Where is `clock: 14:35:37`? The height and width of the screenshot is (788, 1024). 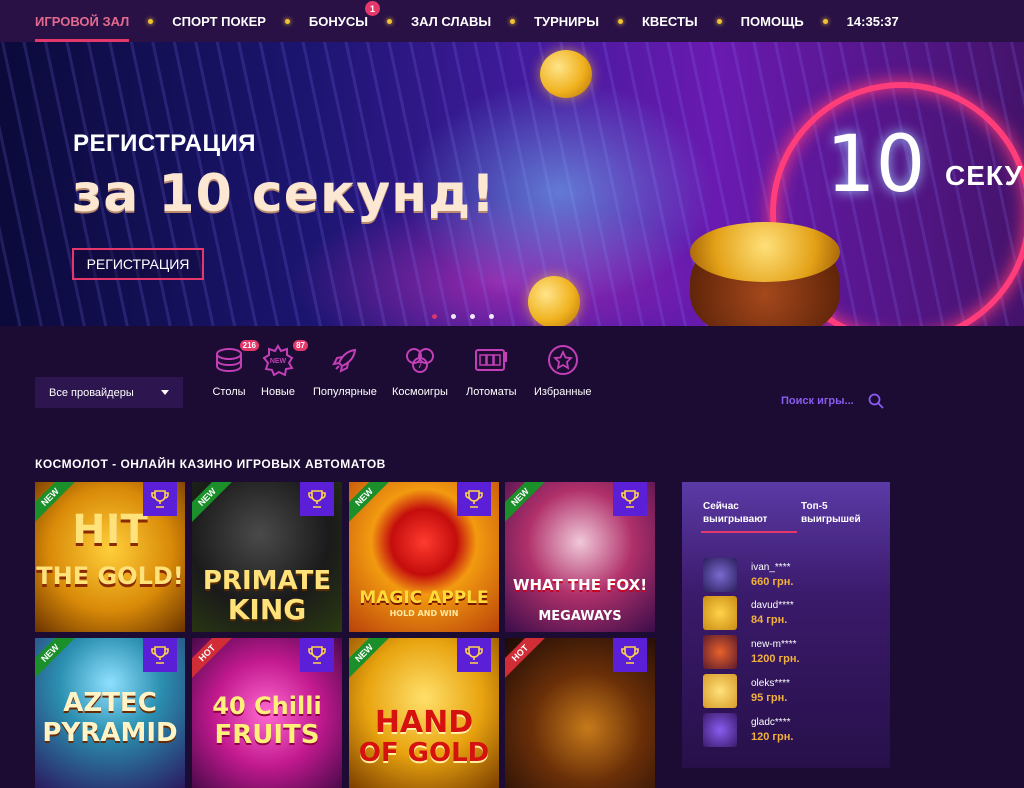
clock: 14:35:37 is located at coordinates (872, 21).